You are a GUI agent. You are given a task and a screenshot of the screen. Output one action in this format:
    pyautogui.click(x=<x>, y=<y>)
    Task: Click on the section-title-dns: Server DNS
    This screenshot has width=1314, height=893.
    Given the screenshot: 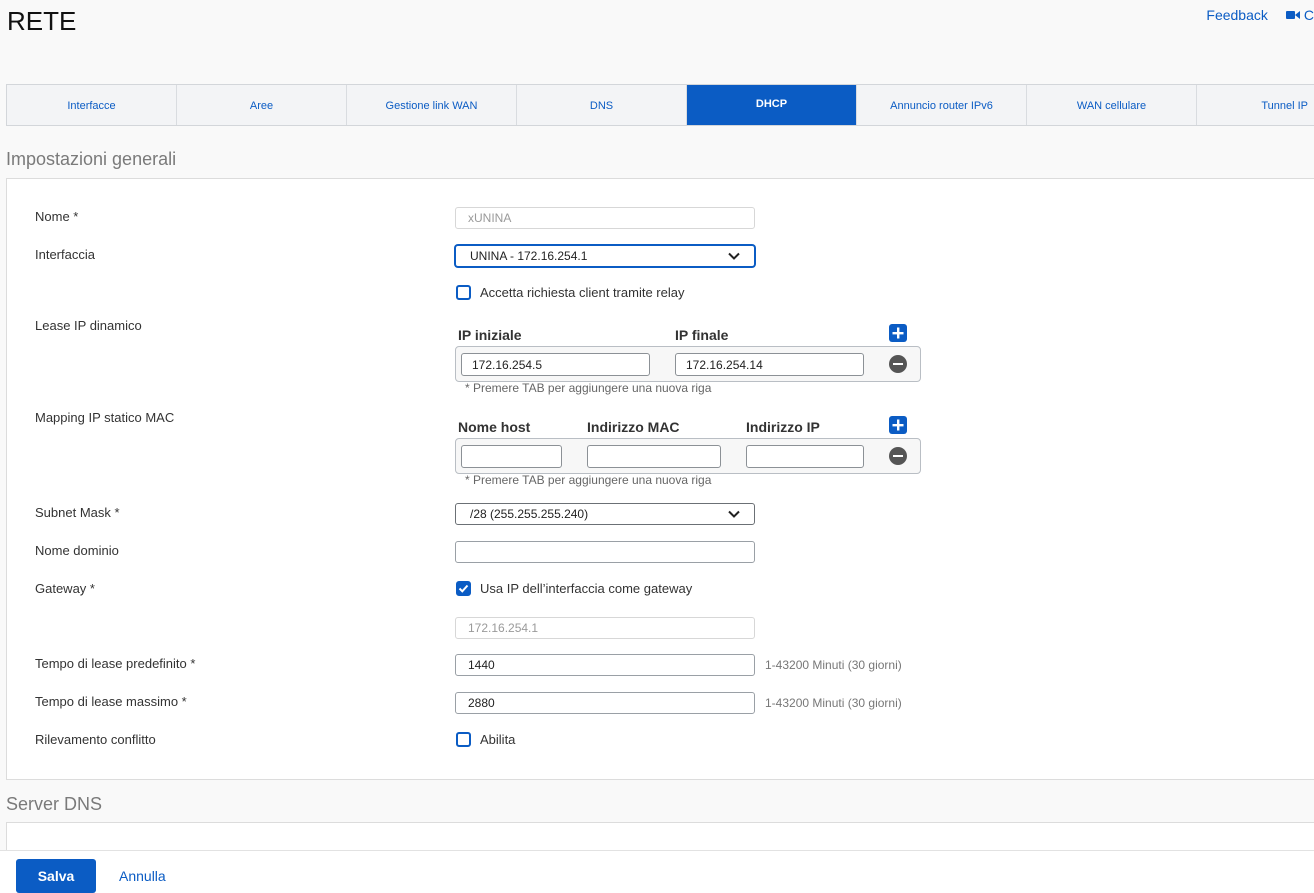 What is the action you would take?
    pyautogui.click(x=54, y=804)
    